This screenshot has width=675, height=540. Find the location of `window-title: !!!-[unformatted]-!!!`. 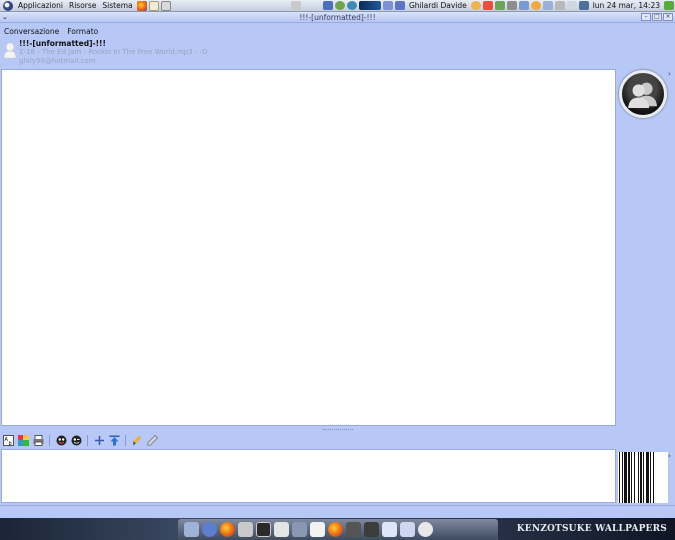

window-title: !!!-[unformatted]-!!! is located at coordinates (337, 17).